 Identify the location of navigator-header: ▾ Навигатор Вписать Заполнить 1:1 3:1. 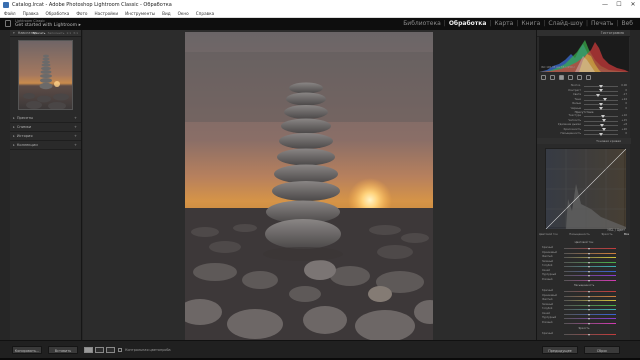
(45, 33).